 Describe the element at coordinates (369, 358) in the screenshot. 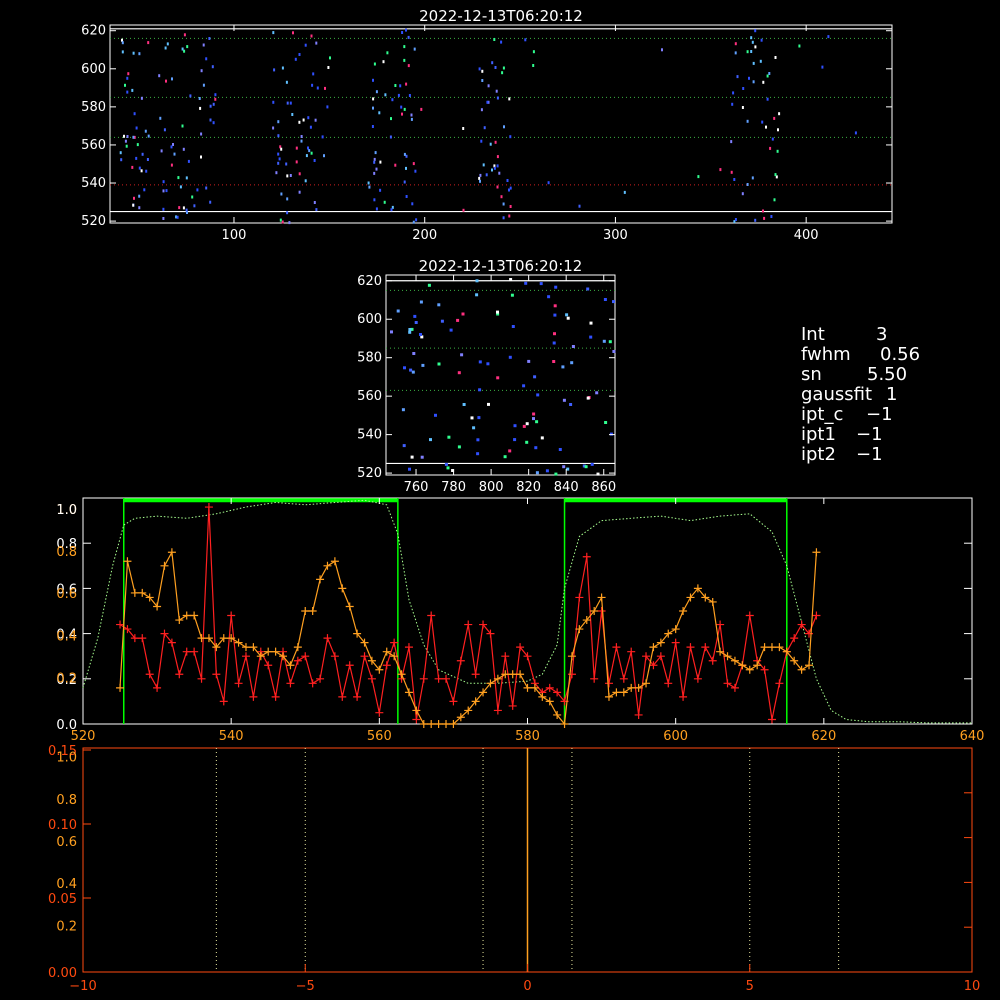

I see `y-tick-label: 580` at that location.